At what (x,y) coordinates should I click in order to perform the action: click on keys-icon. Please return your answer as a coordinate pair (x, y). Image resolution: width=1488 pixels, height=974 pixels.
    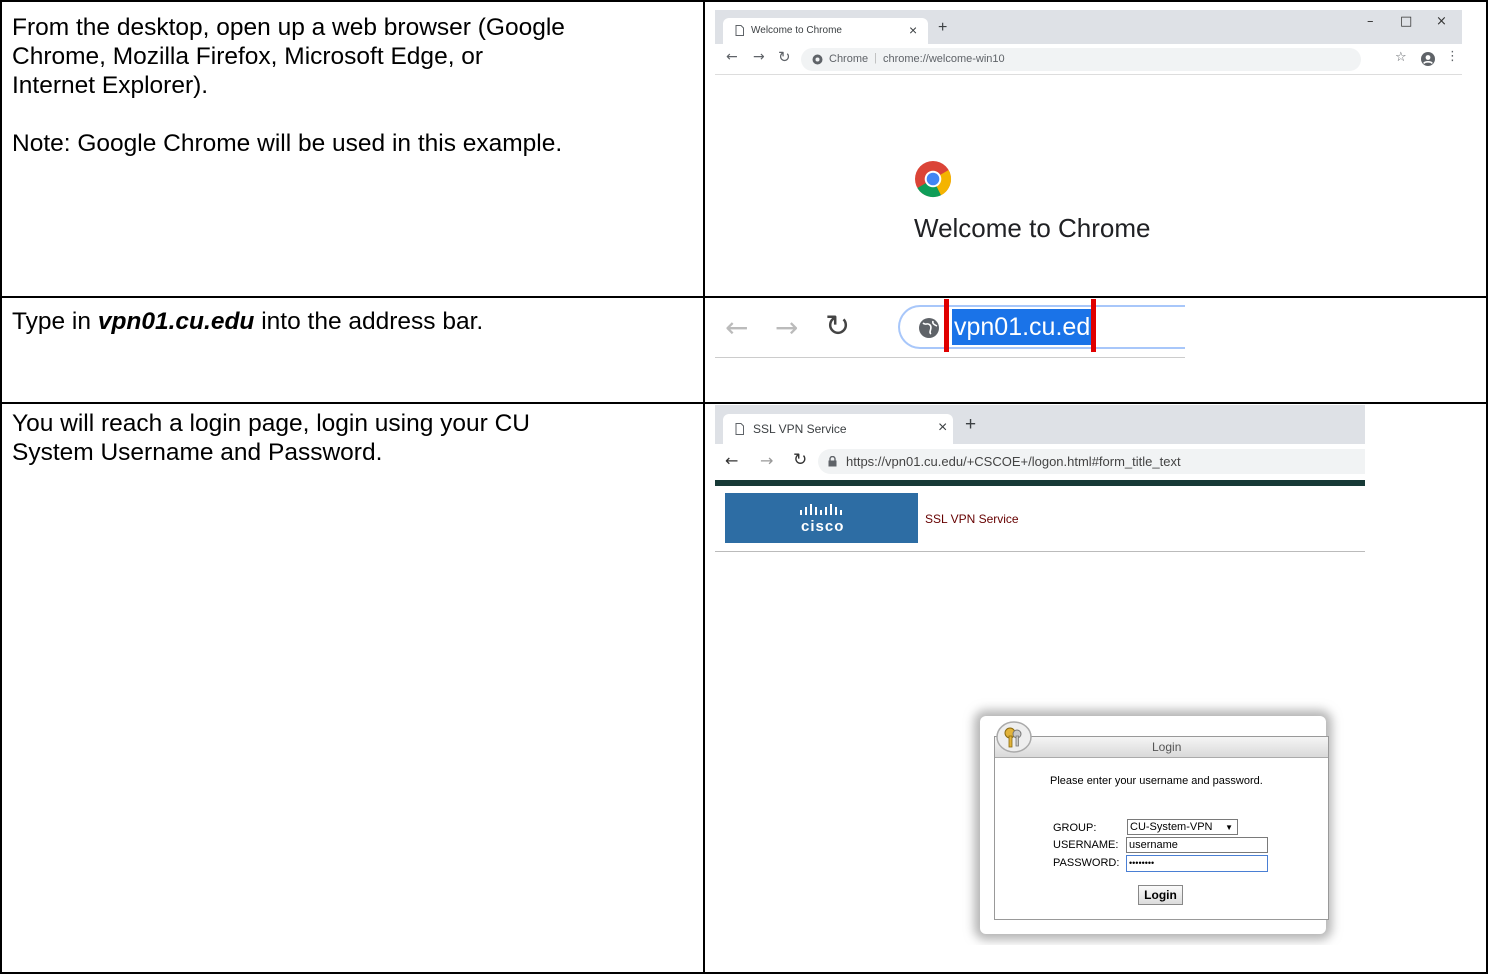
    Looking at the image, I should click on (1014, 737).